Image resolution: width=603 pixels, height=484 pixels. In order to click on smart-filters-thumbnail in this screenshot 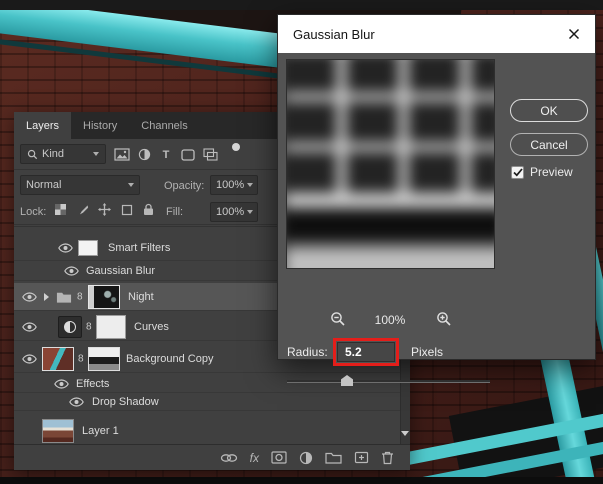, I will do `click(88, 247)`.